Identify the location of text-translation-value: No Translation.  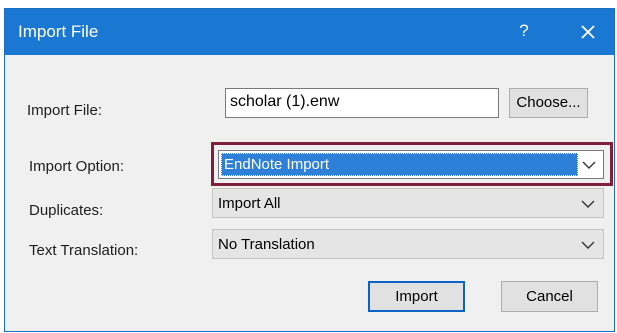
(266, 244).